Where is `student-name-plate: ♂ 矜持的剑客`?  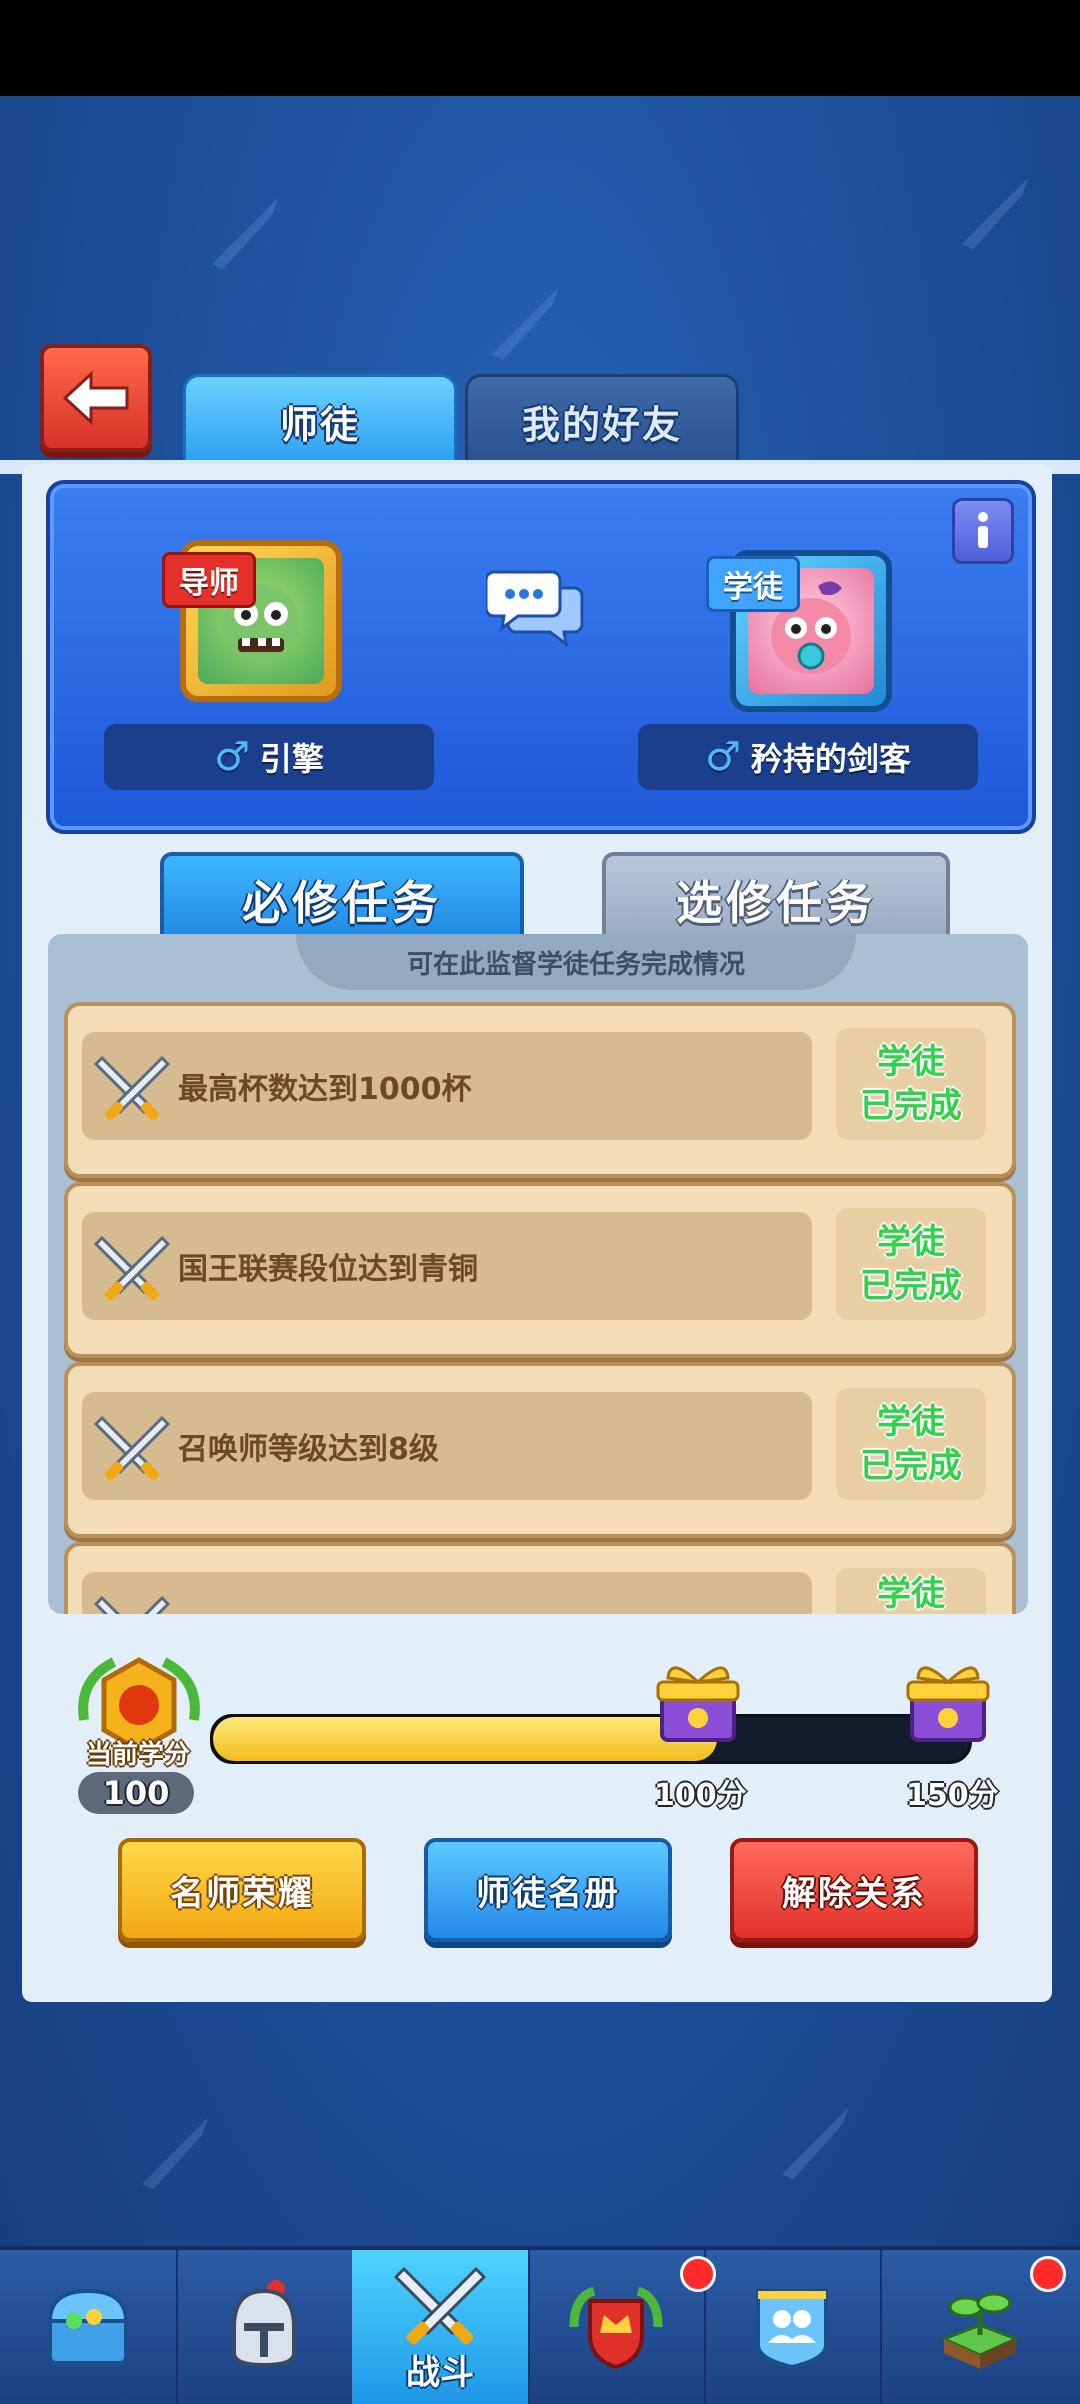
student-name-plate: ♂ 矜持的剑客 is located at coordinates (808, 757).